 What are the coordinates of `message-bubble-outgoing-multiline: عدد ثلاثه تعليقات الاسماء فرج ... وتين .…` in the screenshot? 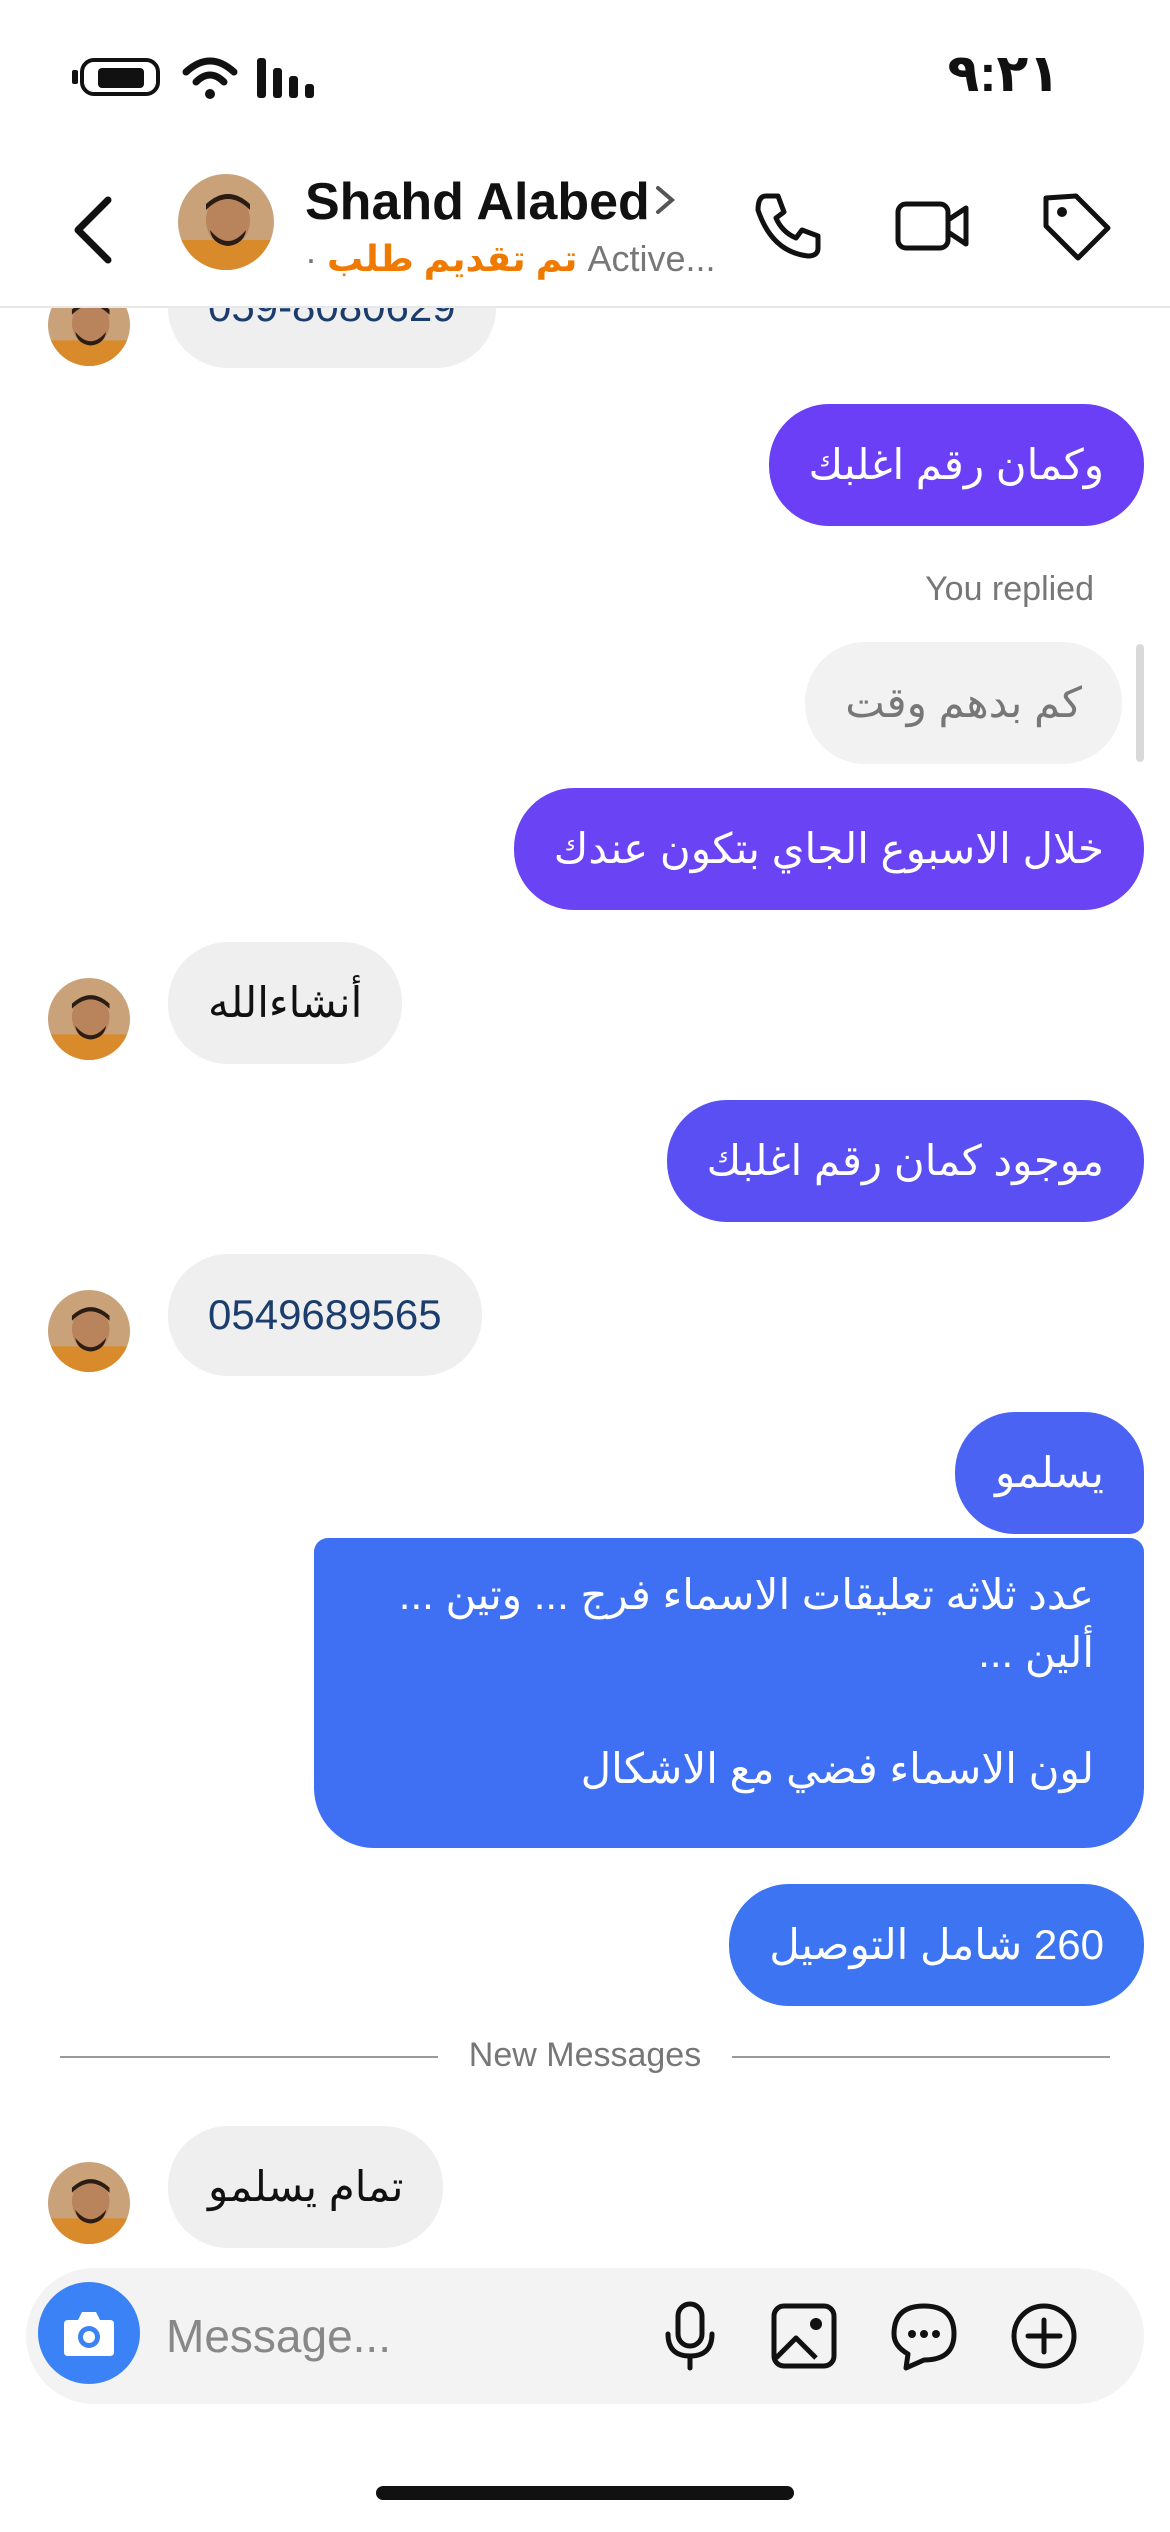 It's located at (729, 1693).